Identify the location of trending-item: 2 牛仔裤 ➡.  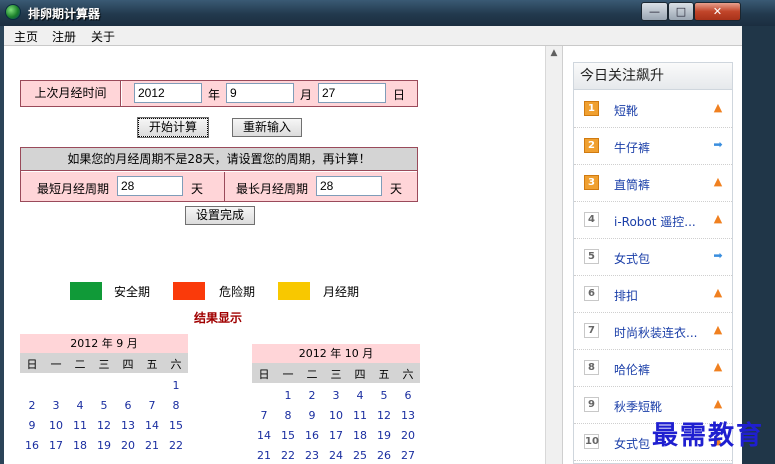
(653, 146).